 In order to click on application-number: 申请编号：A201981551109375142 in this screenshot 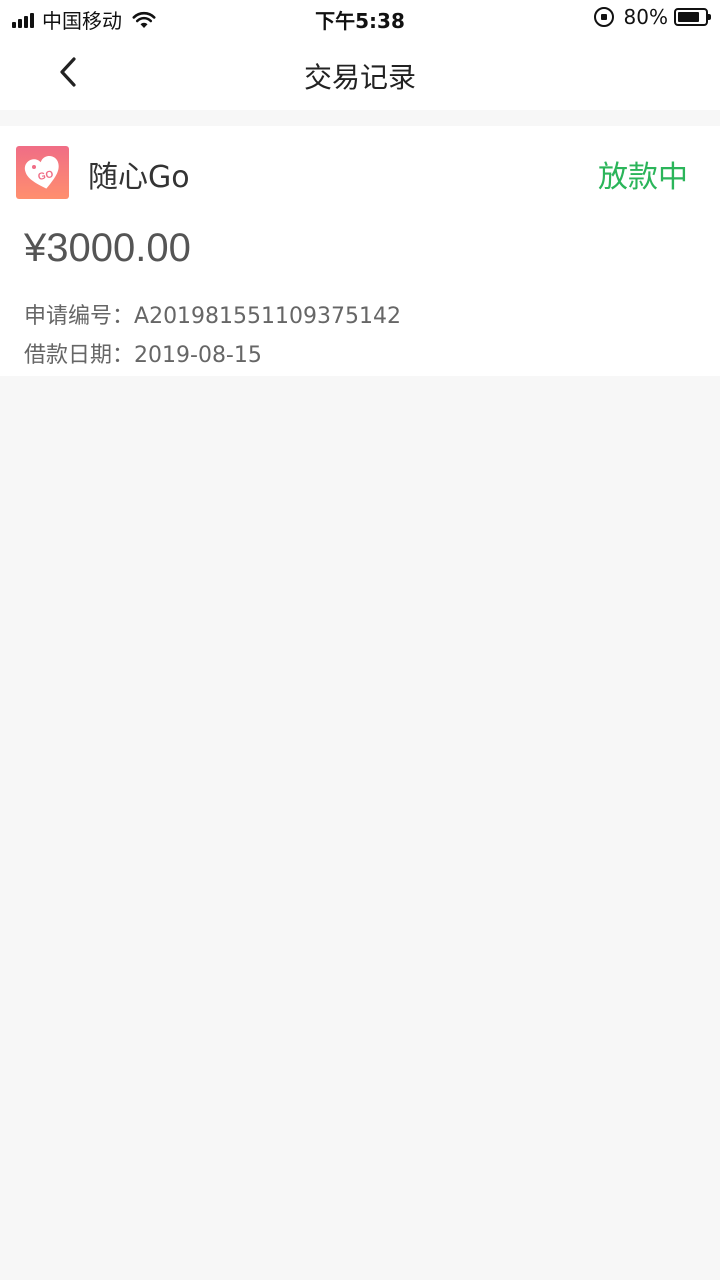, I will do `click(212, 314)`.